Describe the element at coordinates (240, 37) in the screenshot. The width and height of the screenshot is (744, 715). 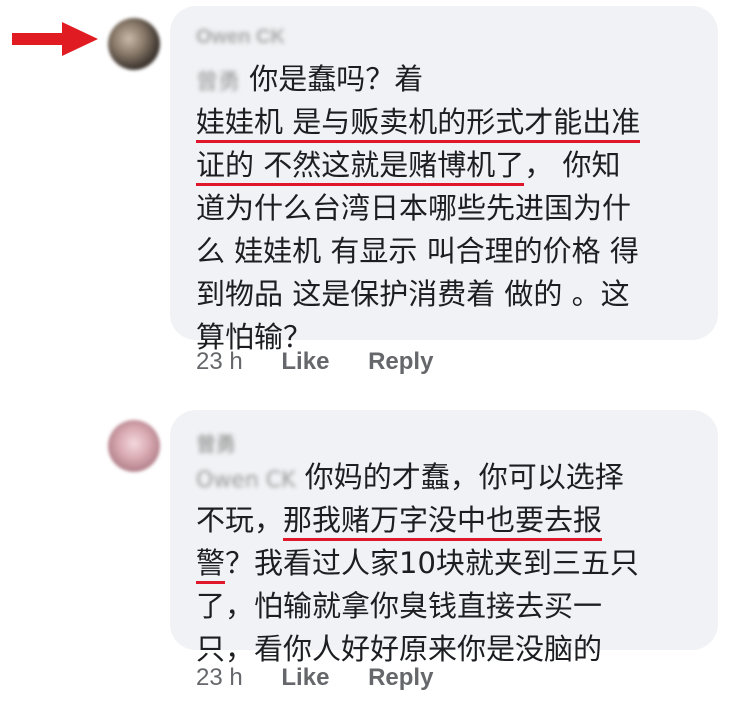
I see `comment-author: Owen CK` at that location.